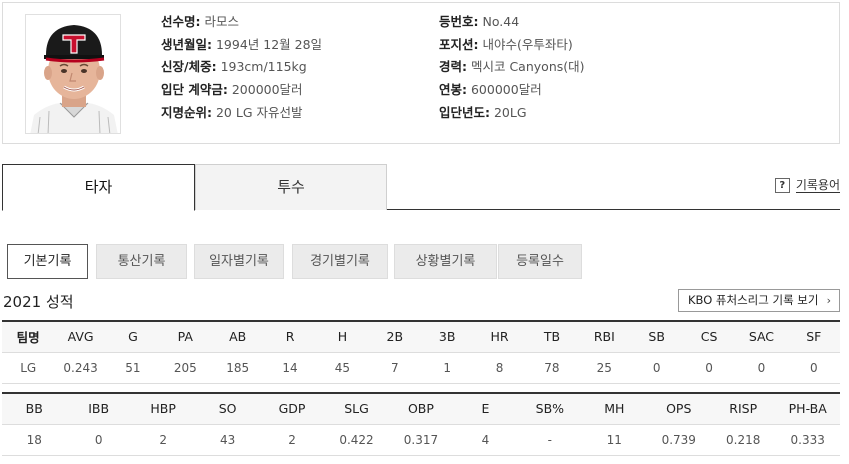  What do you see at coordinates (394, 368) in the screenshot?
I see `table-cell: 7` at bounding box center [394, 368].